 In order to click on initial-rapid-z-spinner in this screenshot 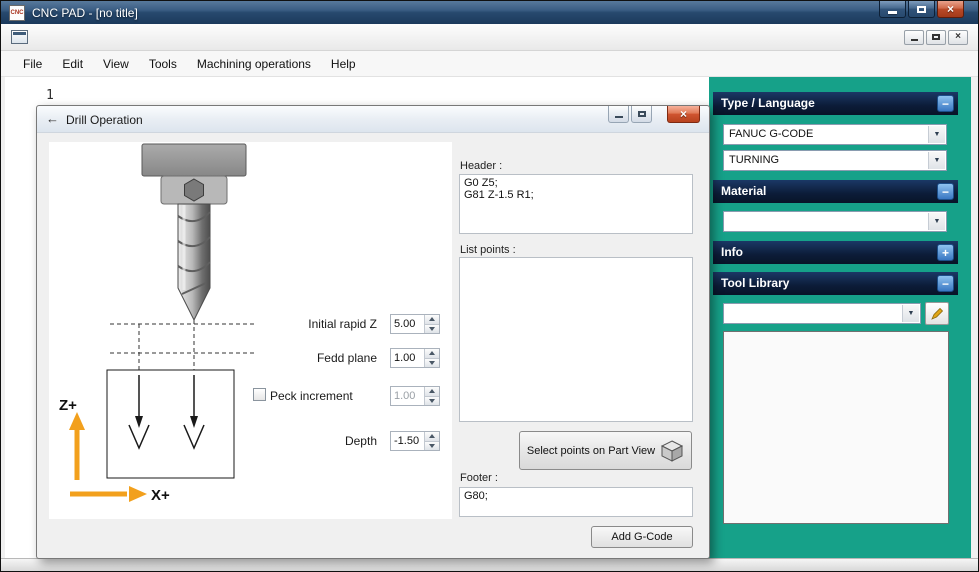, I will do `click(415, 324)`.